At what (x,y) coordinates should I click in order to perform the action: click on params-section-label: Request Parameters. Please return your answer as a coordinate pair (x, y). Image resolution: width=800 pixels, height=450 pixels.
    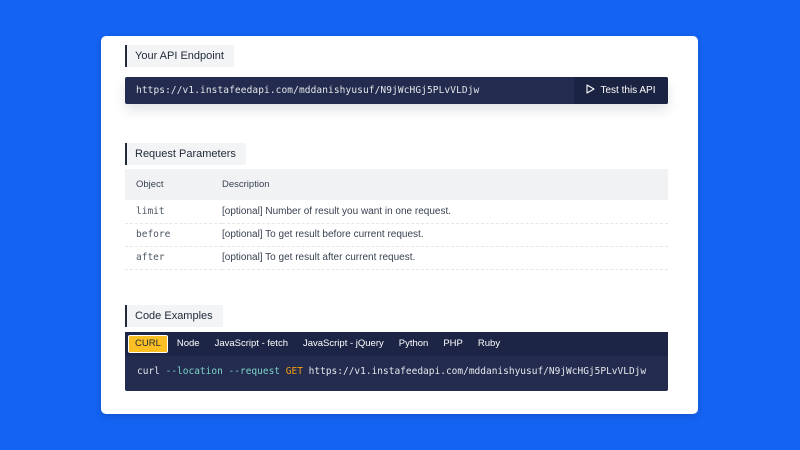
    Looking at the image, I should click on (185, 154).